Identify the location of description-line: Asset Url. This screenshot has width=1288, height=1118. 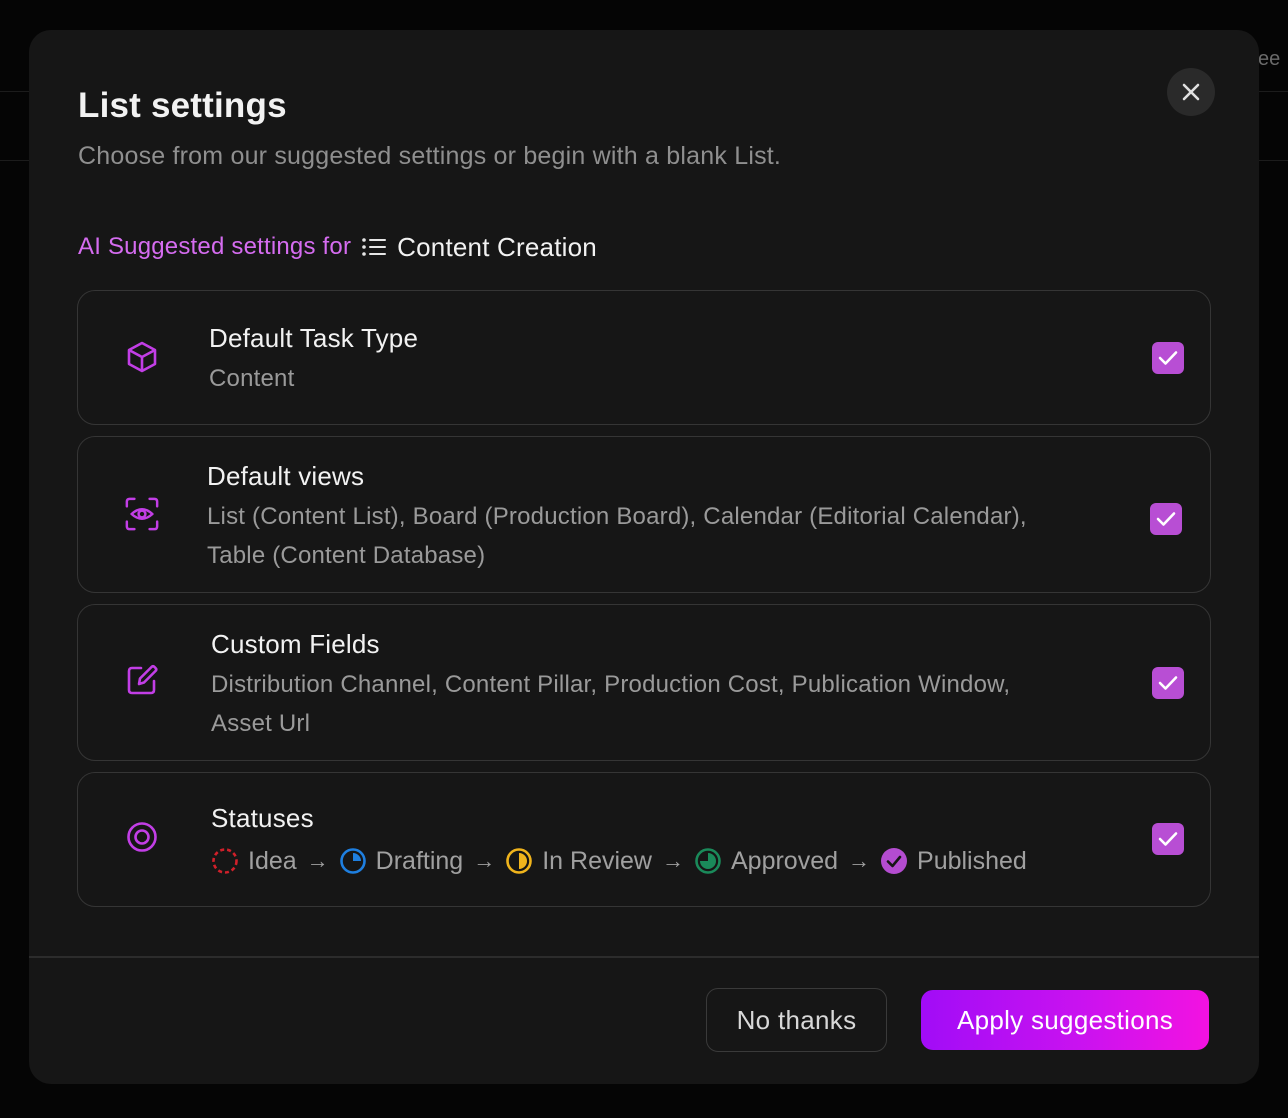
(261, 723).